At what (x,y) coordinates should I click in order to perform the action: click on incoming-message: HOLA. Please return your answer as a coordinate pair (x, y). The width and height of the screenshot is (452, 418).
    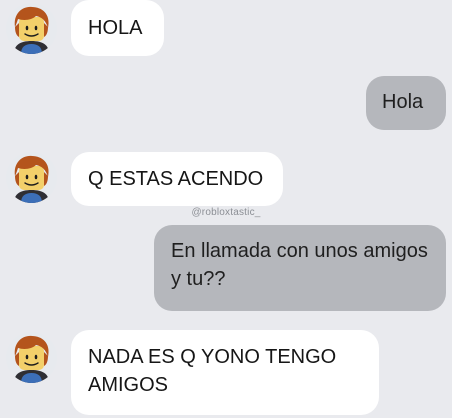
    Looking at the image, I should click on (117, 28).